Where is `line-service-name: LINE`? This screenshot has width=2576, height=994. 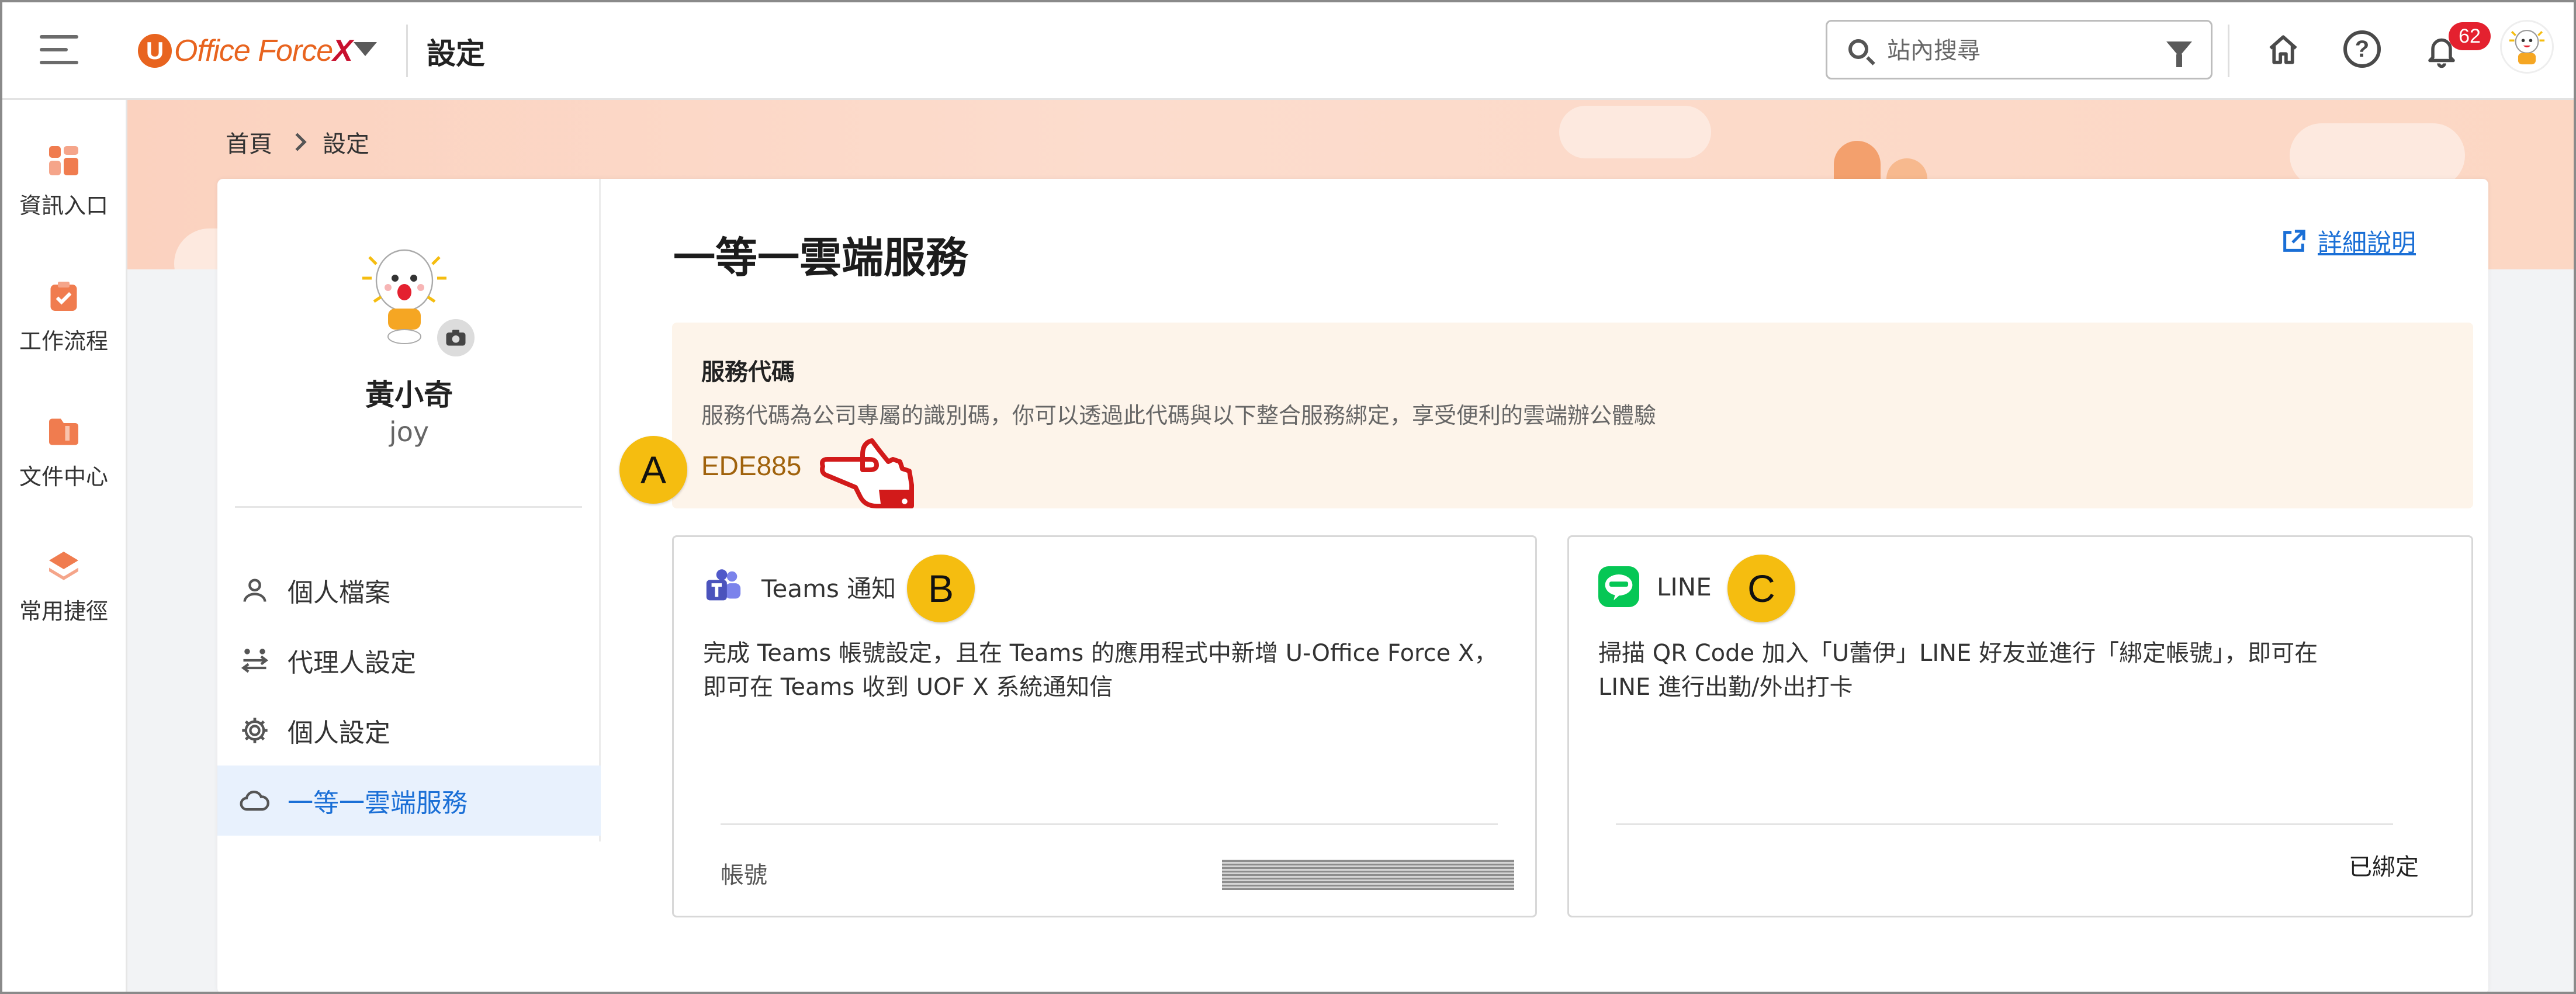 line-service-name: LINE is located at coordinates (1684, 586).